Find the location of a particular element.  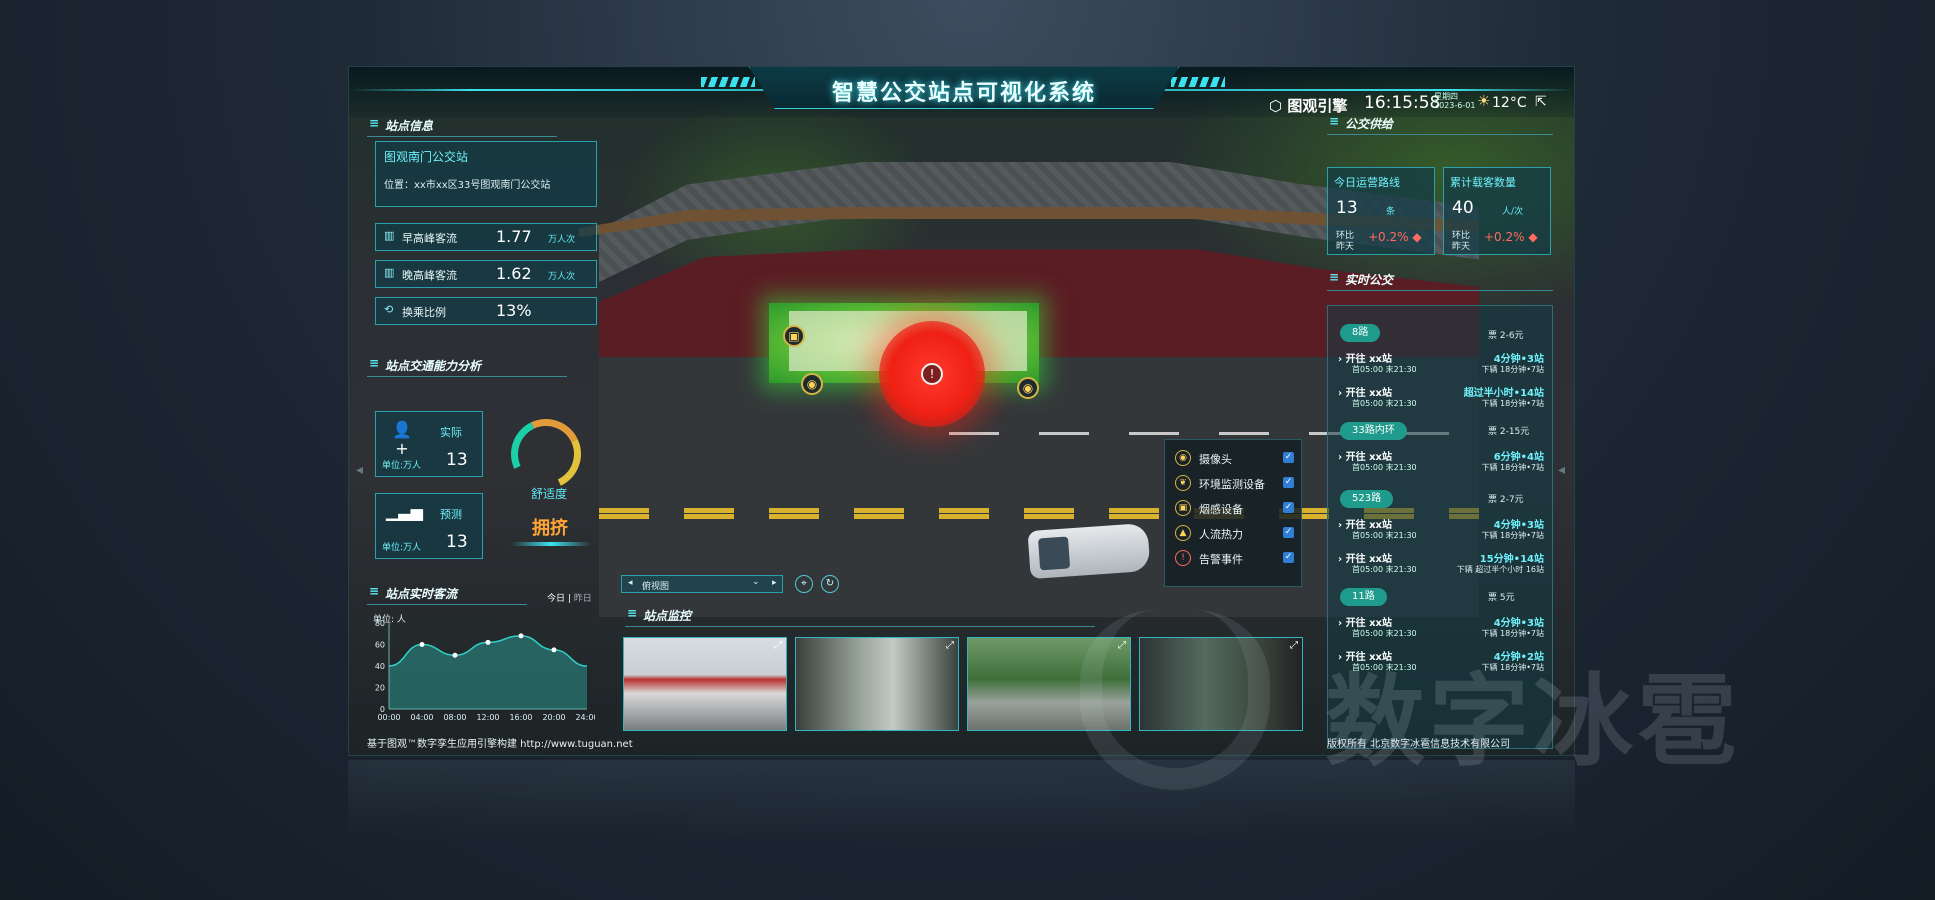

transfer-icon: ⟲ is located at coordinates (389, 309).